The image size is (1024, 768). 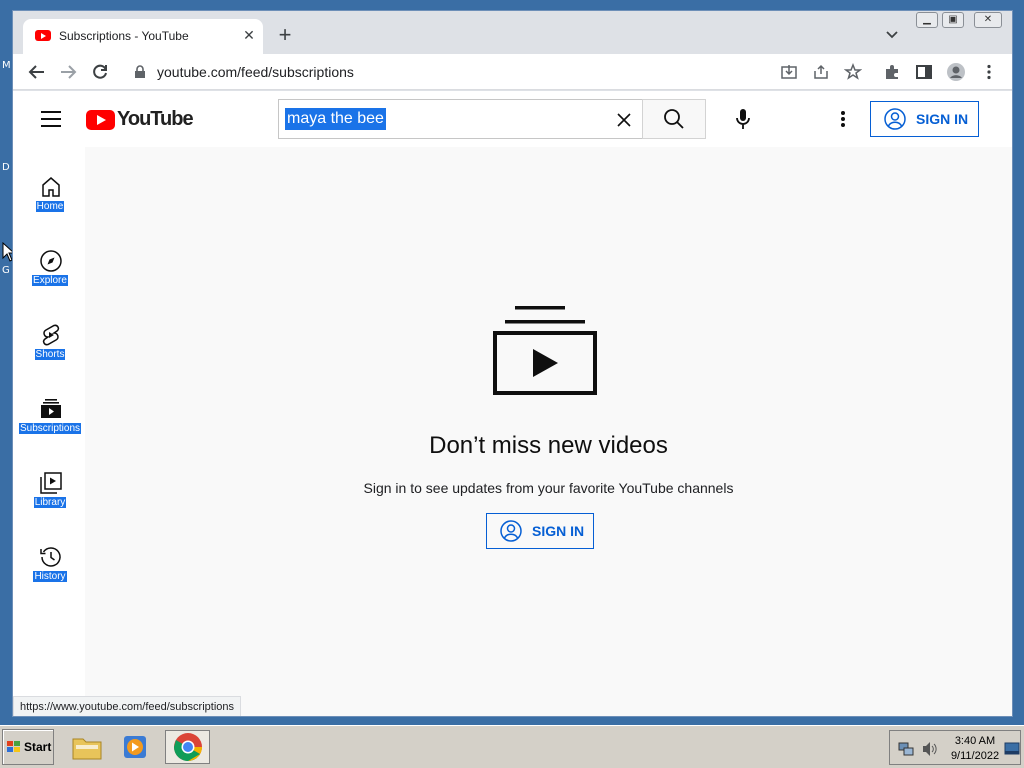 I want to click on taskbar: Start 3:40 AM 9/11/2022, so click(x=512, y=746).